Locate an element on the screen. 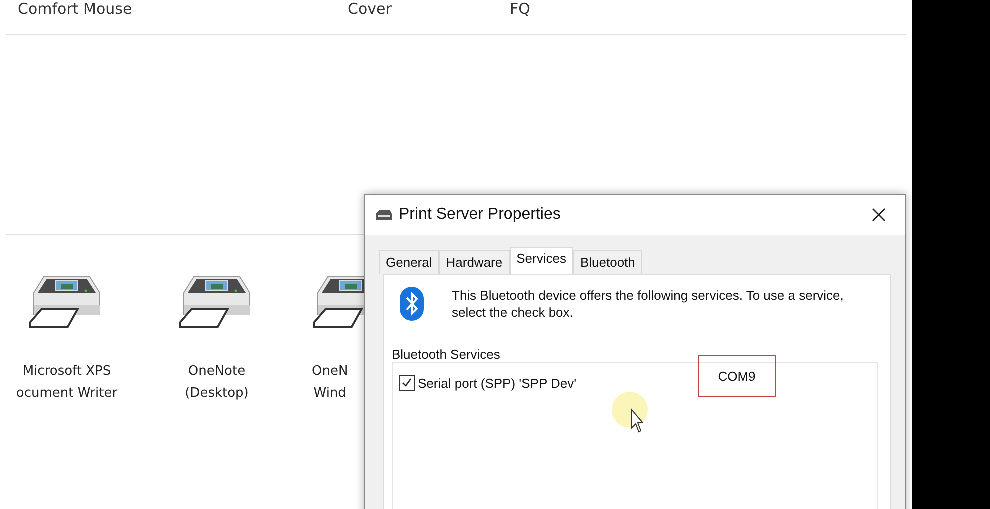  printer-icon is located at coordinates (384, 215).